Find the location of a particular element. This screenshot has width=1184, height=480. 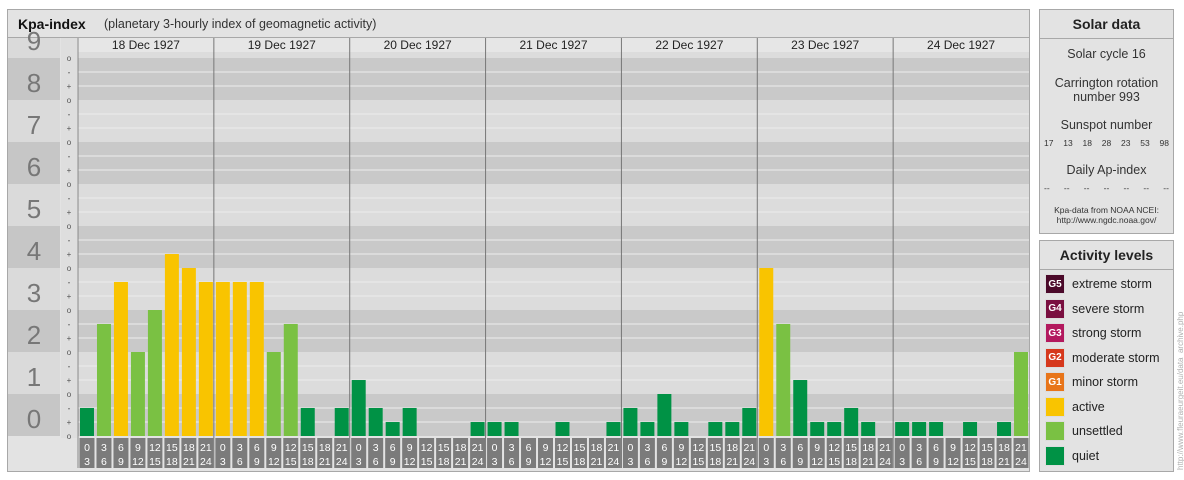

y-axis-label: 6 is located at coordinates (34, 167).